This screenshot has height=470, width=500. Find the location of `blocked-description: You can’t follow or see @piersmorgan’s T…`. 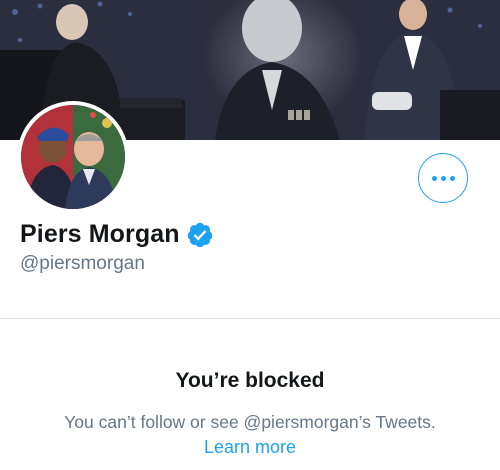

blocked-description: You can’t follow or see @piersmorgan’s T… is located at coordinates (250, 422).